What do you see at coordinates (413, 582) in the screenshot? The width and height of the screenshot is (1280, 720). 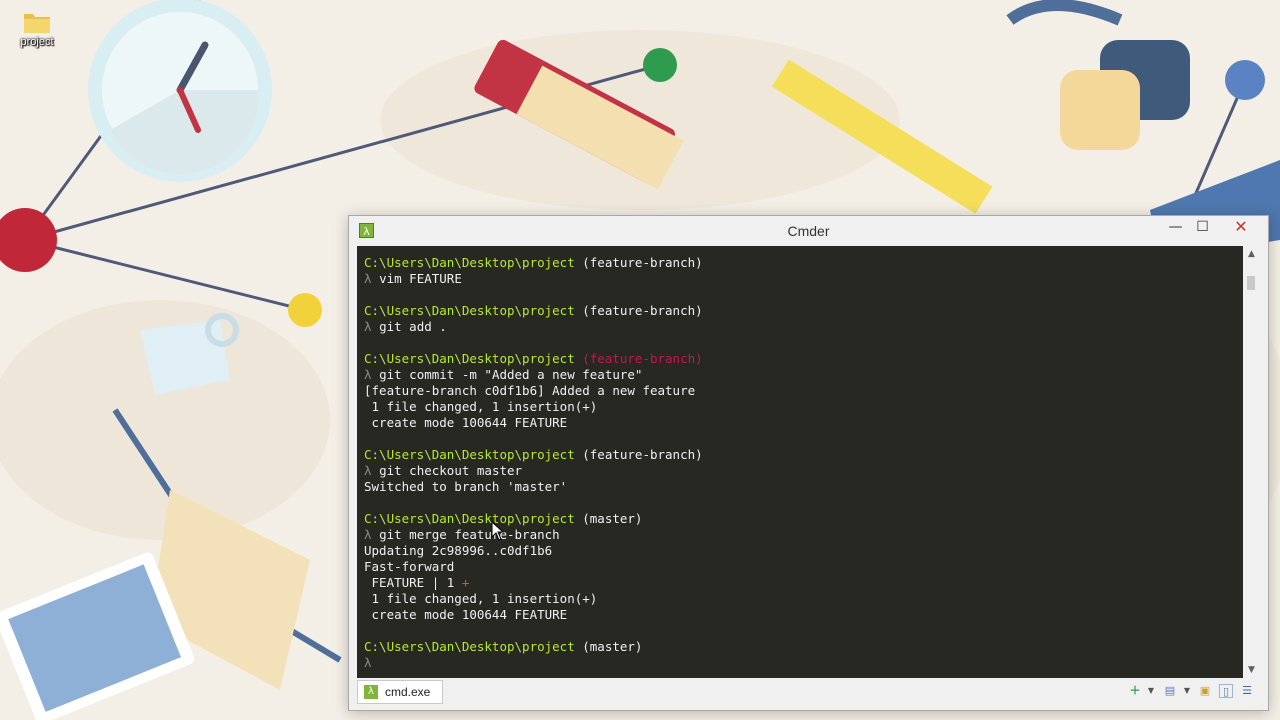 I see `diffstat-text: FEATURE | 1` at bounding box center [413, 582].